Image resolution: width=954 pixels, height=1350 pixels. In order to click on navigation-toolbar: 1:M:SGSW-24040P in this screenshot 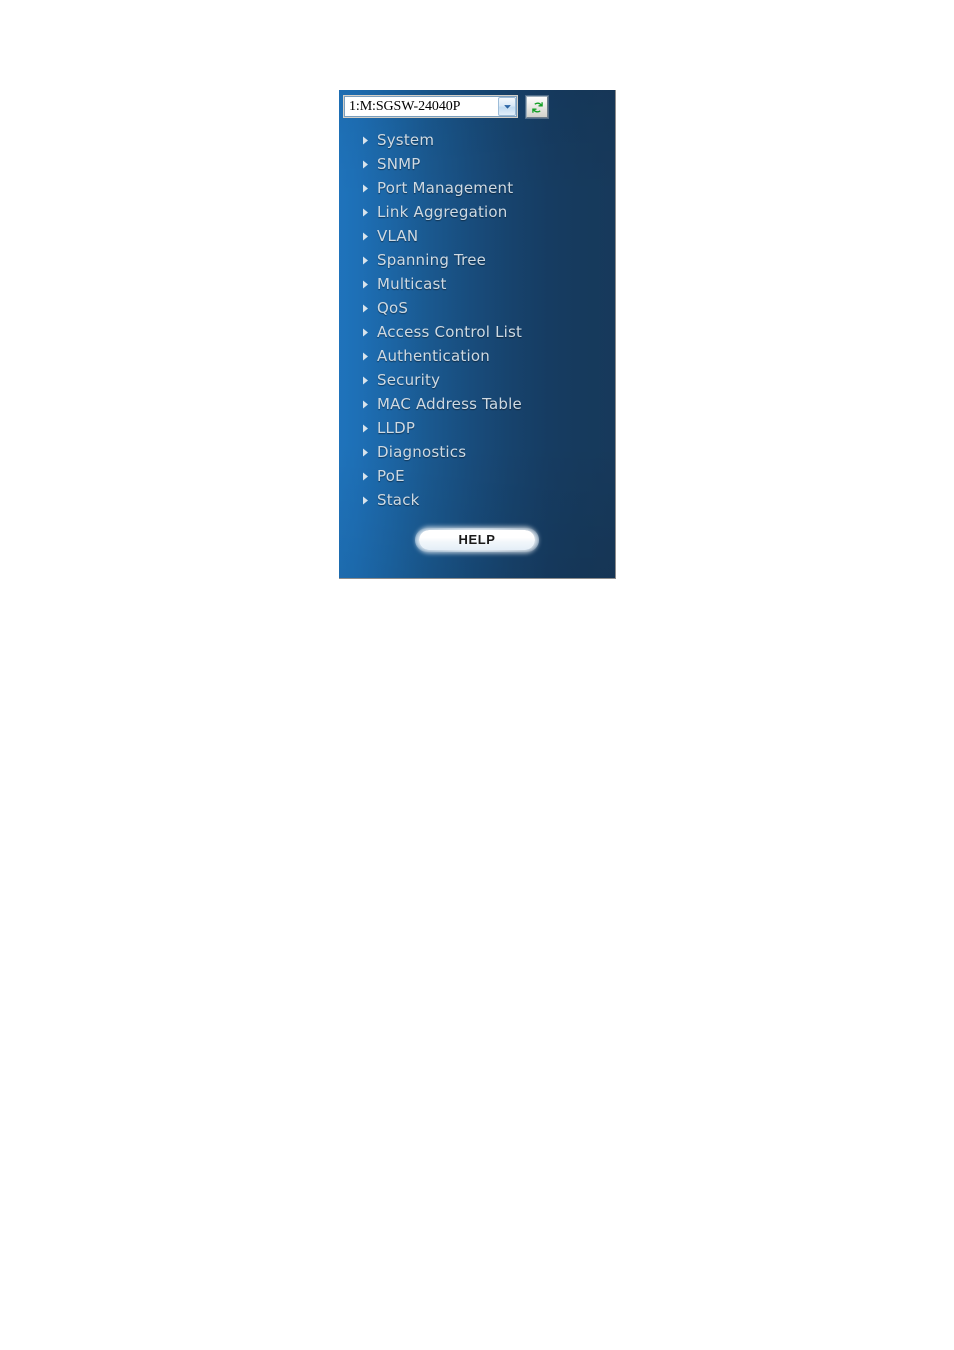, I will do `click(477, 105)`.